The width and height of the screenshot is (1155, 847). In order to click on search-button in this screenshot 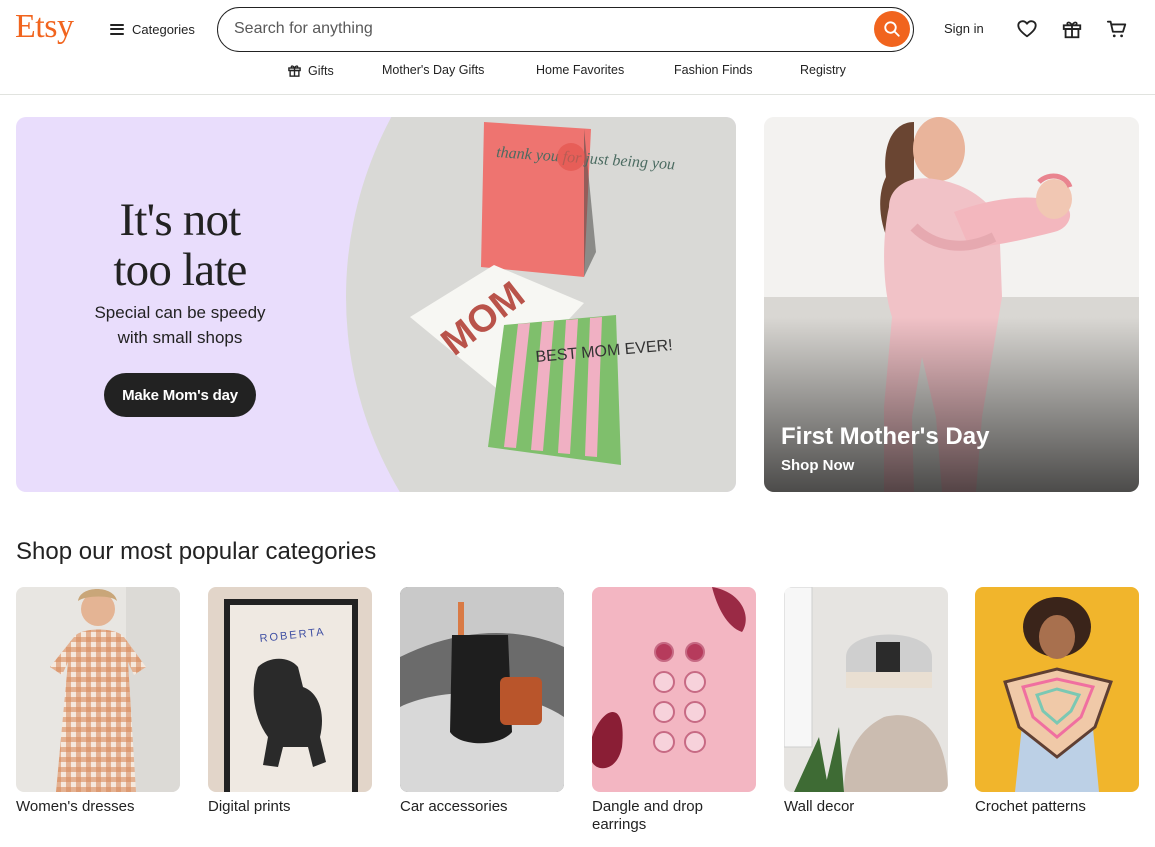, I will do `click(892, 29)`.